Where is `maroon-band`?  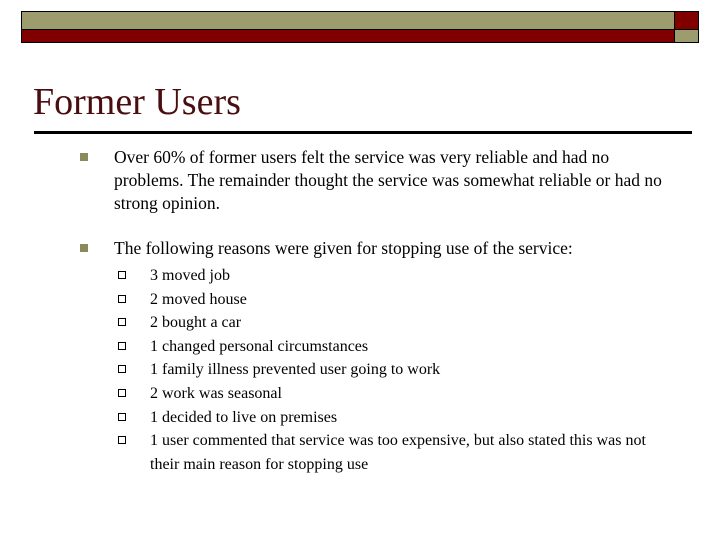
maroon-band is located at coordinates (348, 36).